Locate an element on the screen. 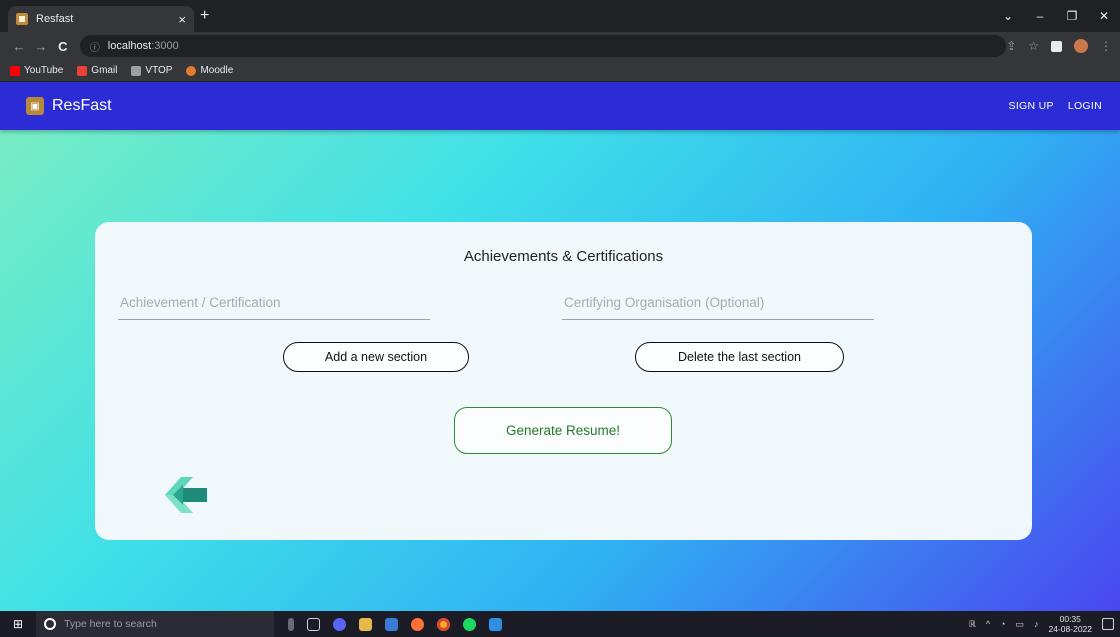  system-tray: ℝ ^ ◔ ▭ ♪ 00:35 24-08-2022 is located at coordinates (1044, 624).